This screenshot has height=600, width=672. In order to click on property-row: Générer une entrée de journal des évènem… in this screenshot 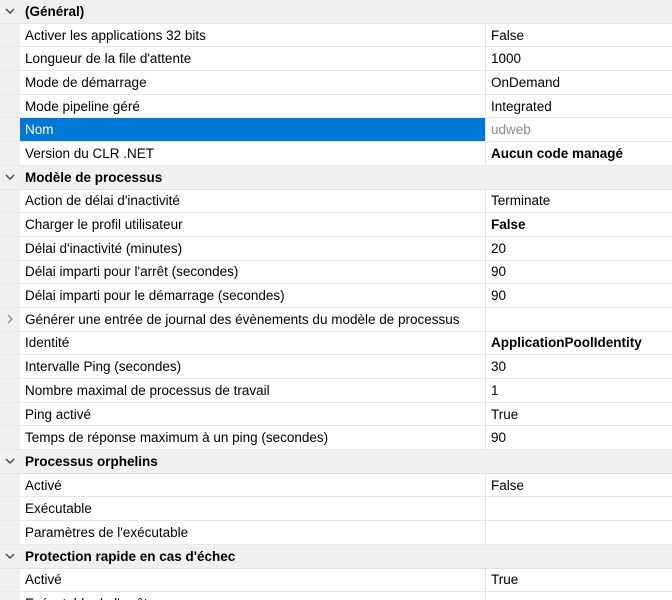, I will do `click(336, 319)`.